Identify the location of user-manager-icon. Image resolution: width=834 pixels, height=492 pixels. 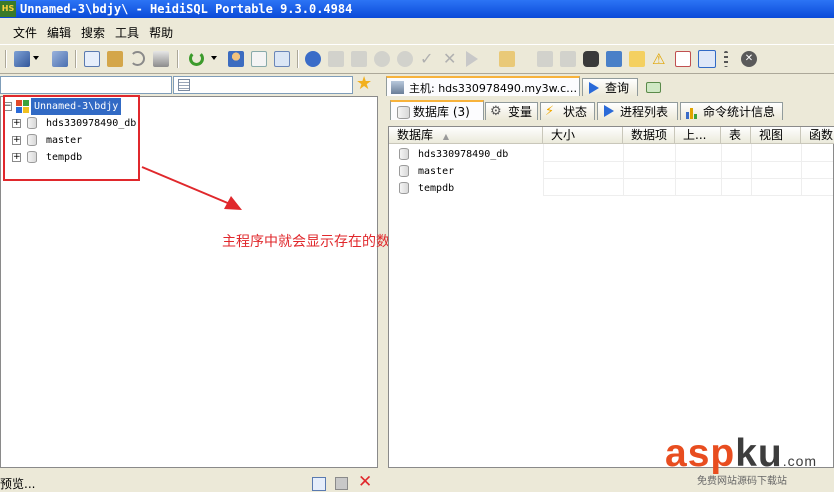
(236, 59).